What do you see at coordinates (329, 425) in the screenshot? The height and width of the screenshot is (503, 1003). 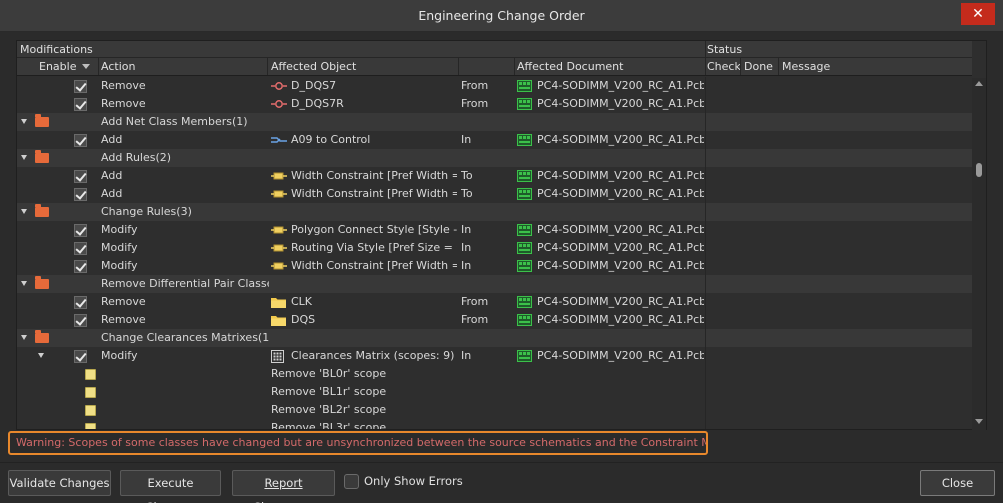 I see `scope-change-cell: Remove 'BL3r' scope` at bounding box center [329, 425].